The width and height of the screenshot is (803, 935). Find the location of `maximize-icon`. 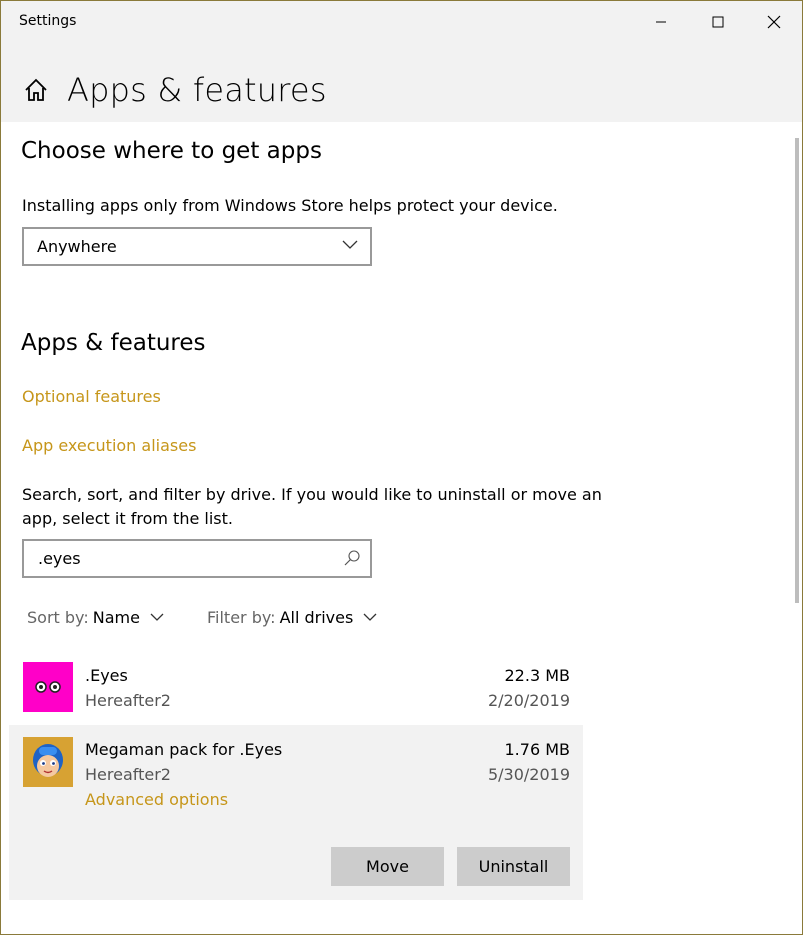

maximize-icon is located at coordinates (717, 22).